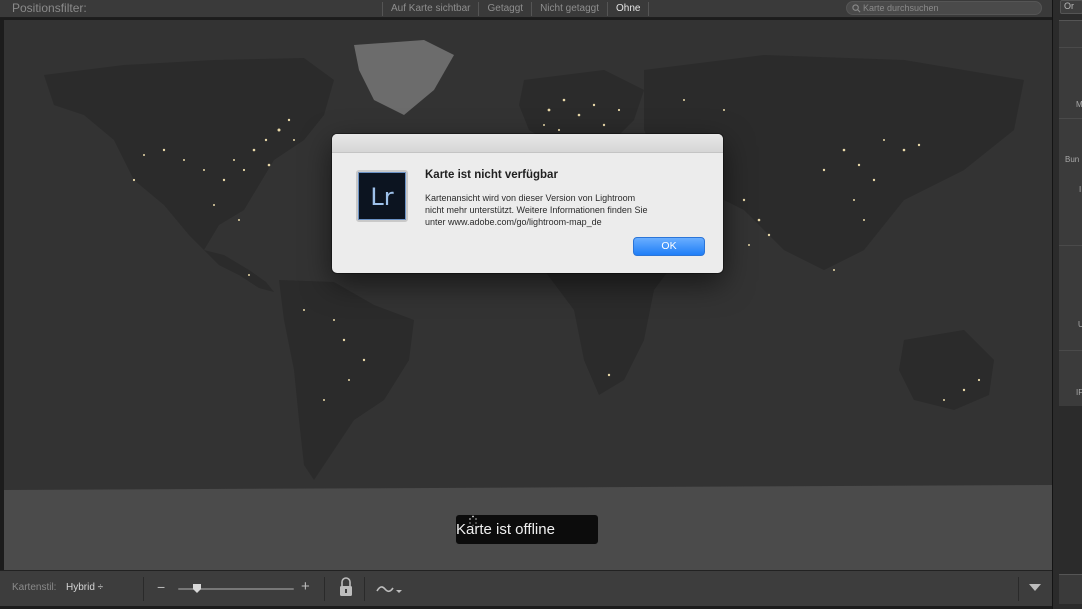 The height and width of the screenshot is (609, 1082). What do you see at coordinates (430, 9) in the screenshot?
I see `filter-visible-on-map: Auf Karte sichtbar` at bounding box center [430, 9].